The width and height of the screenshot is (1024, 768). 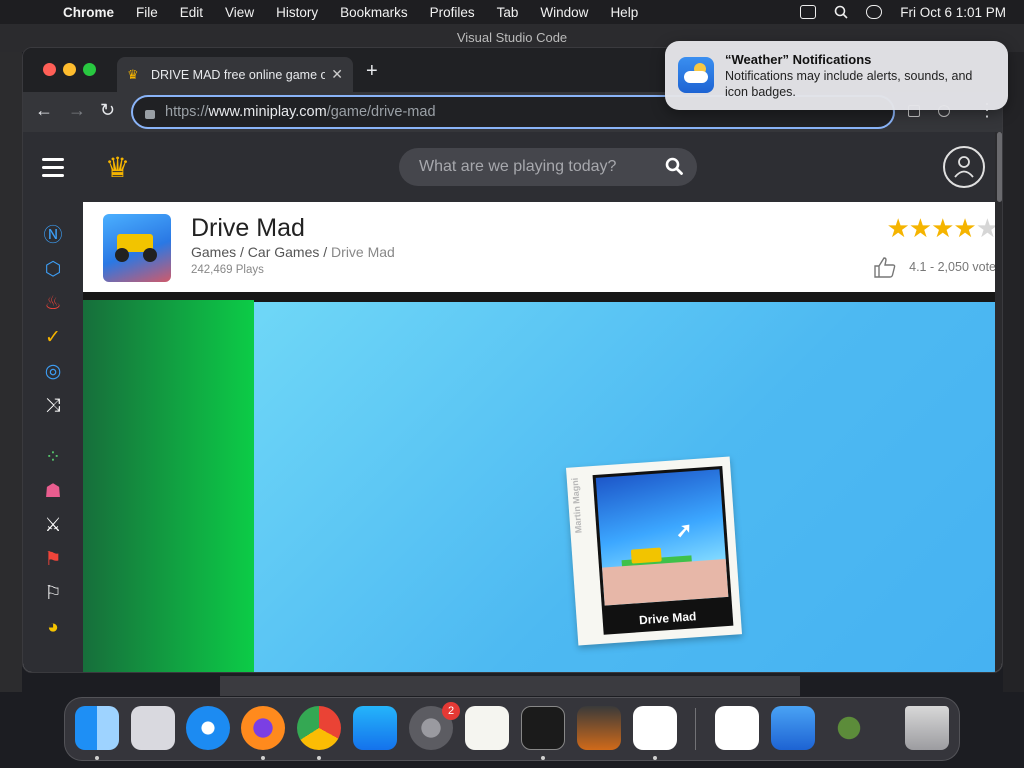 What do you see at coordinates (49, 69) in the screenshot?
I see `close-window-button` at bounding box center [49, 69].